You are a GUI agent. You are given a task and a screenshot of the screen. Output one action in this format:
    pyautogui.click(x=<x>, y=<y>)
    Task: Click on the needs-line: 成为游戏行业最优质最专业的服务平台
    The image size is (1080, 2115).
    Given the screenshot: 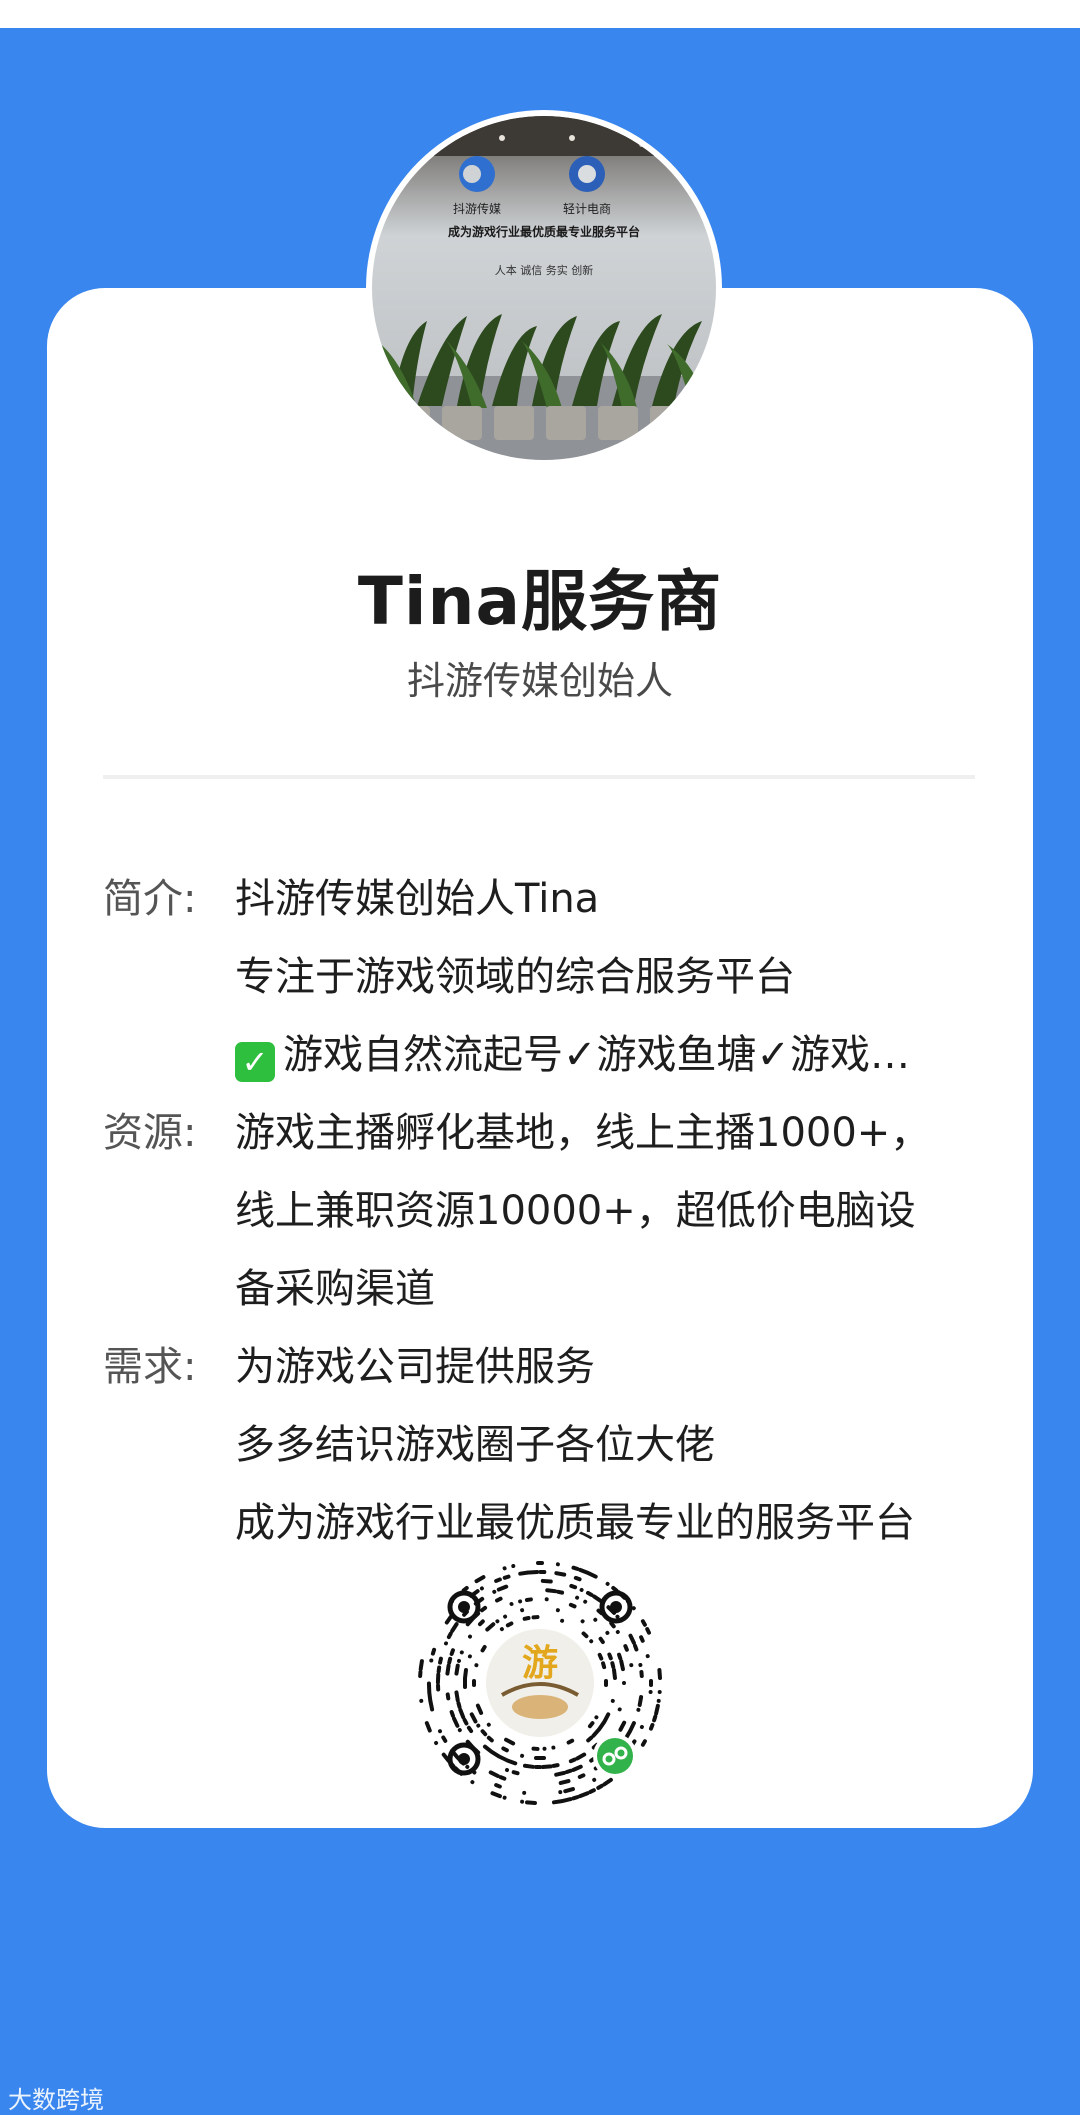 What is the action you would take?
    pyautogui.click(x=575, y=1523)
    